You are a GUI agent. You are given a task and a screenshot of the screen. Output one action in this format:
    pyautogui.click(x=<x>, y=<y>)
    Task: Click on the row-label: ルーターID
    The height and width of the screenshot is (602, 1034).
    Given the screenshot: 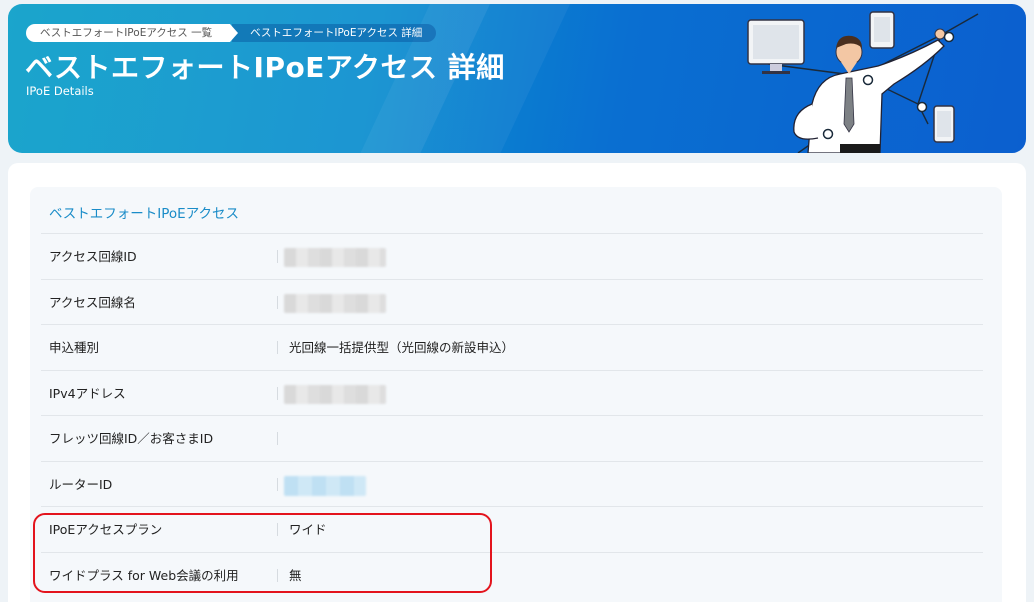 What is the action you would take?
    pyautogui.click(x=81, y=484)
    